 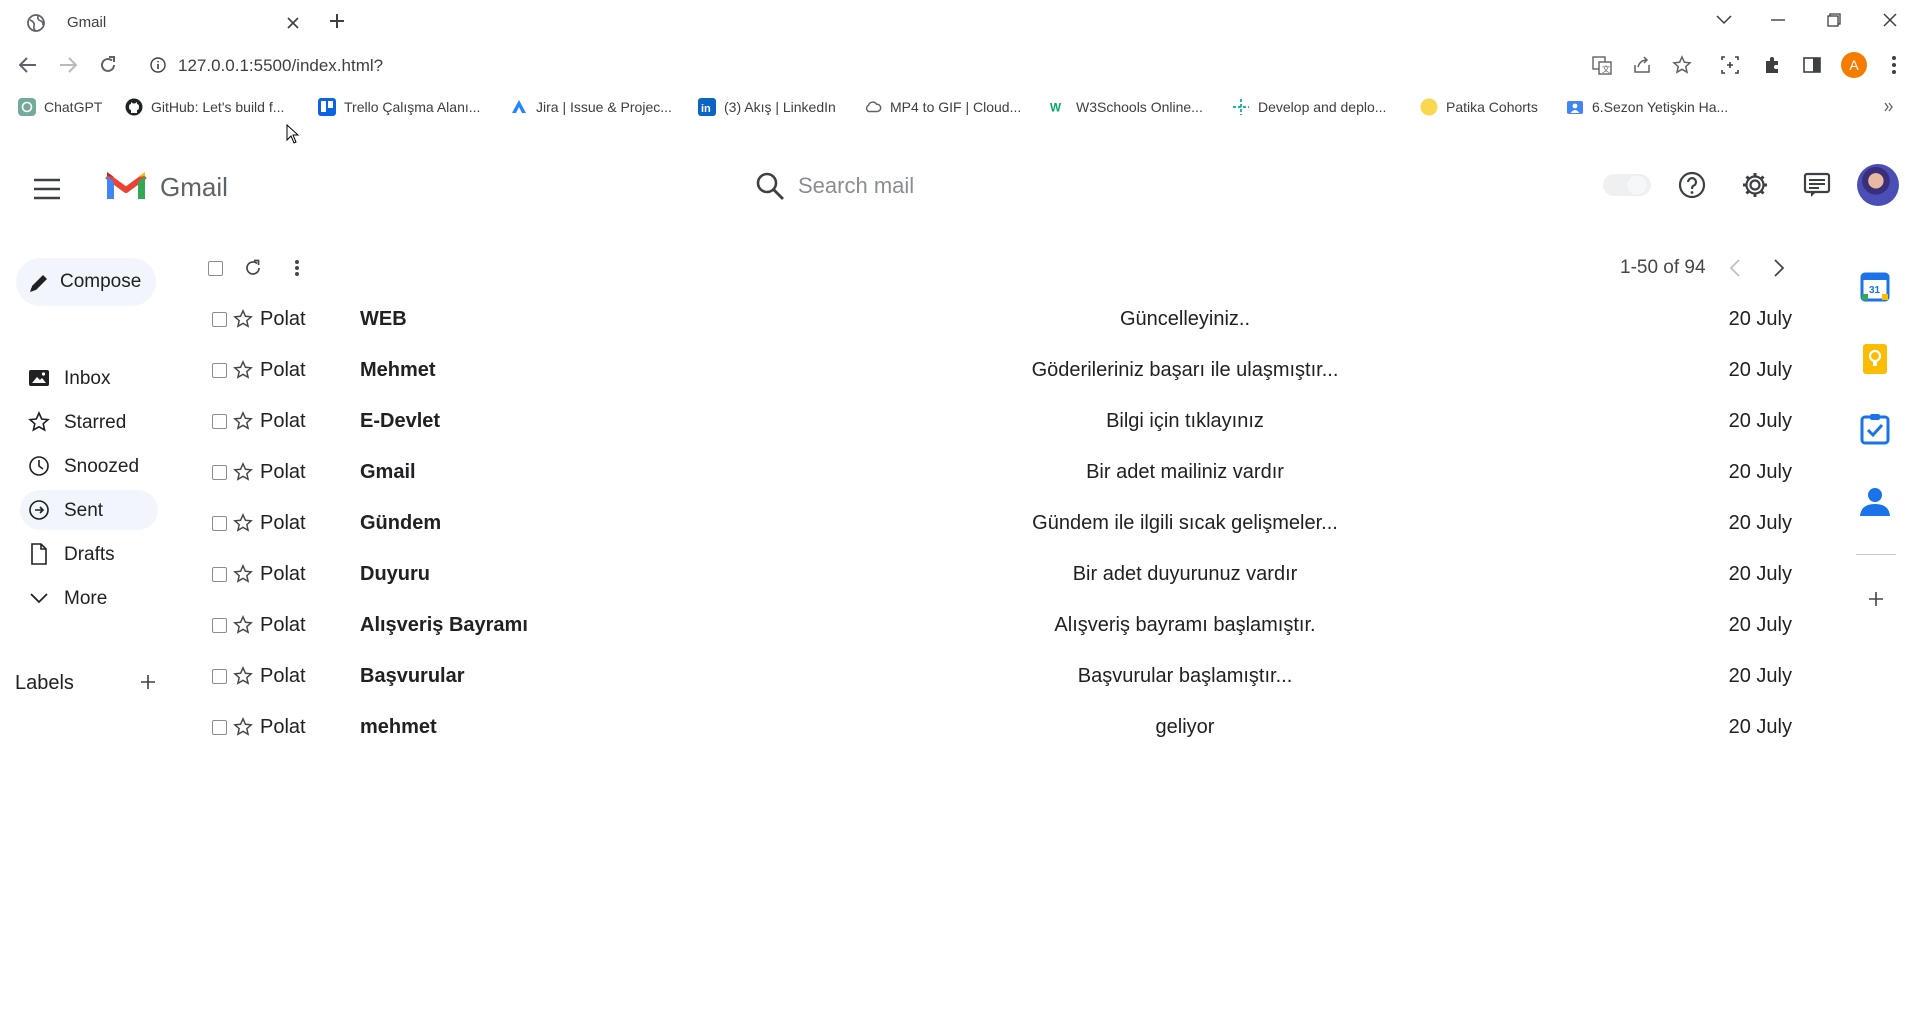 What do you see at coordinates (1779, 268) in the screenshot?
I see `chevron-right-icon` at bounding box center [1779, 268].